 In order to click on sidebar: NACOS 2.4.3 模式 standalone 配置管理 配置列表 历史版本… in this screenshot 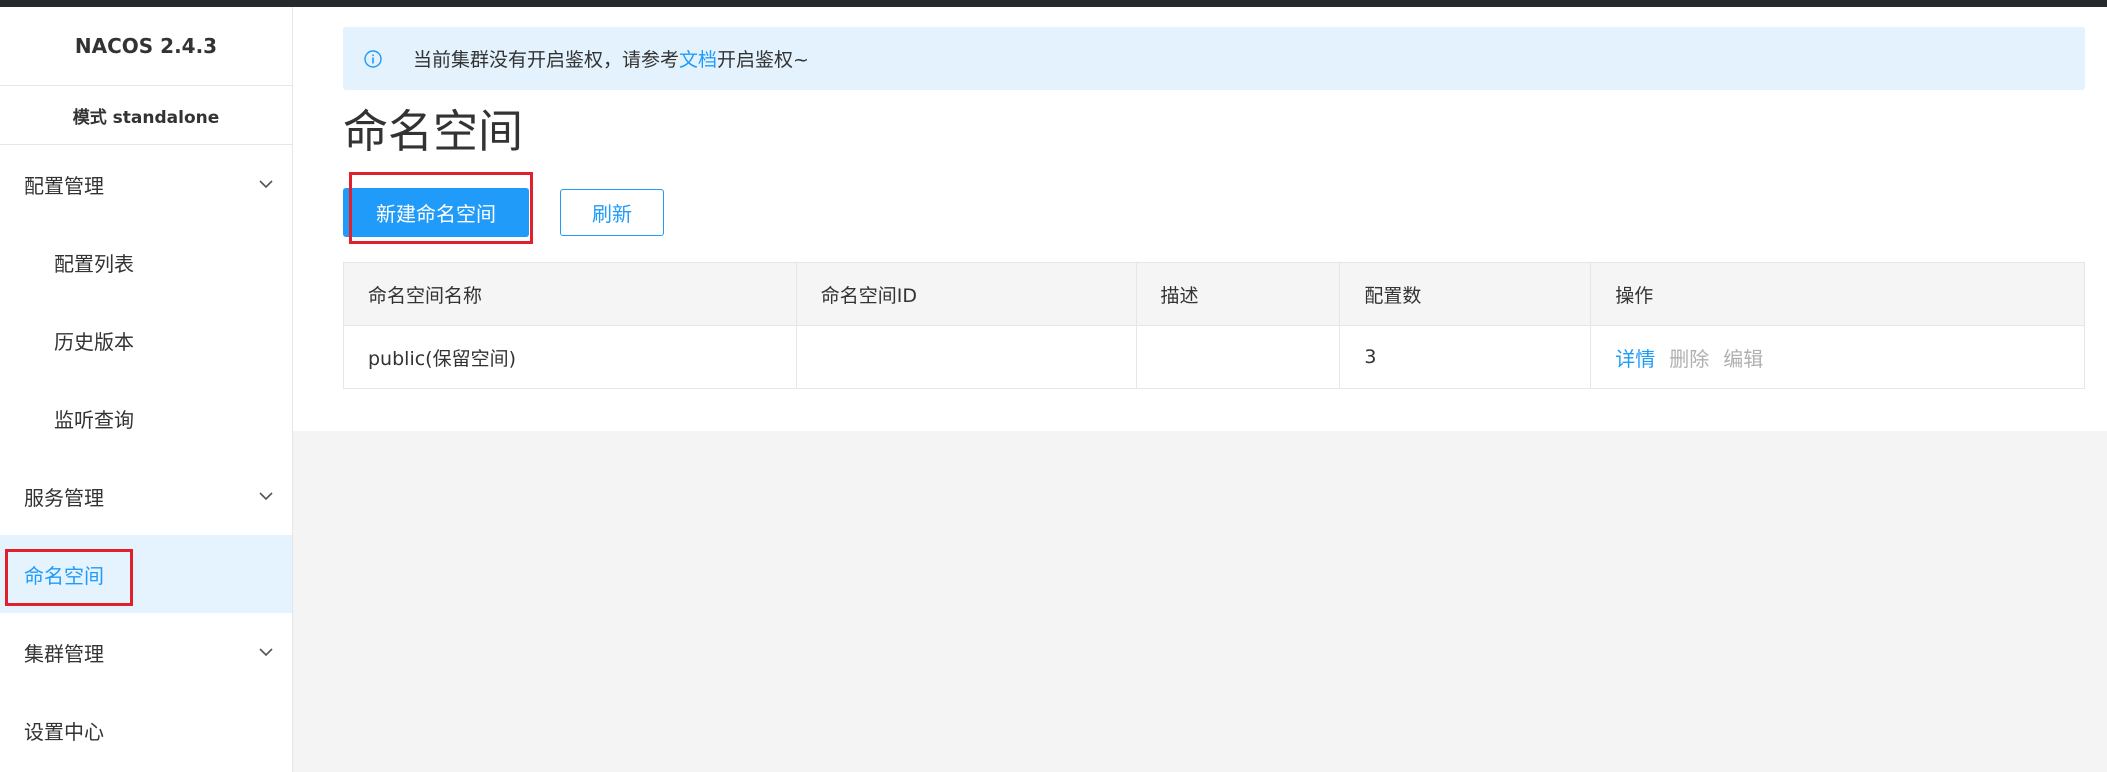, I will do `click(146, 389)`.